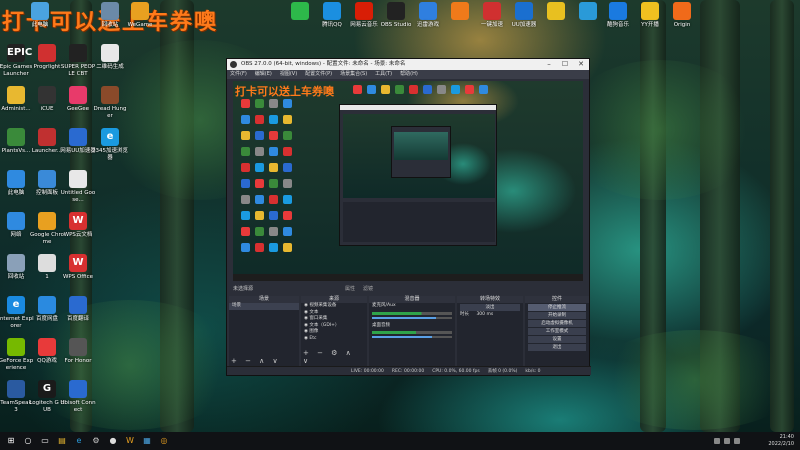  I want to click on tray-volume-icon, so click(727, 441).